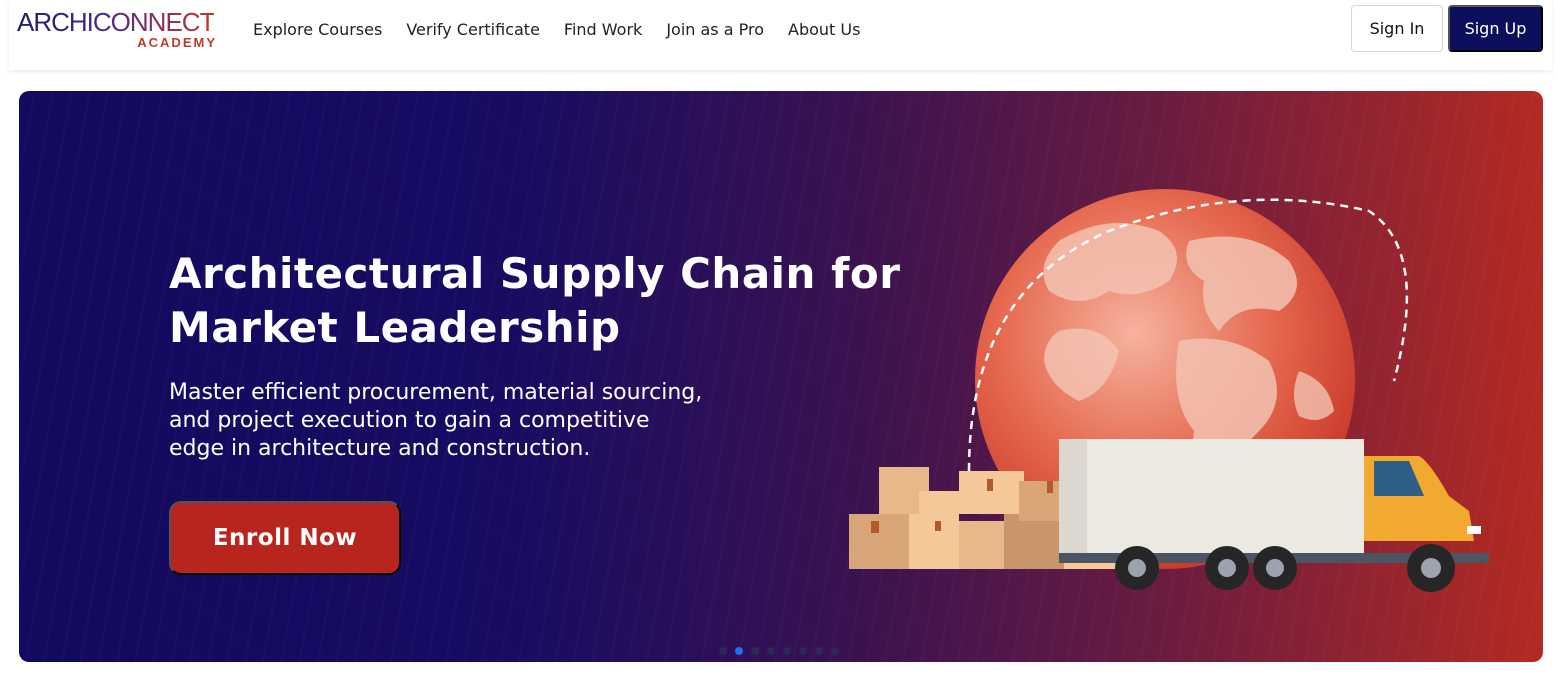 Image resolution: width=1557 pixels, height=683 pixels. What do you see at coordinates (739, 651) in the screenshot?
I see `carousel-dot-active` at bounding box center [739, 651].